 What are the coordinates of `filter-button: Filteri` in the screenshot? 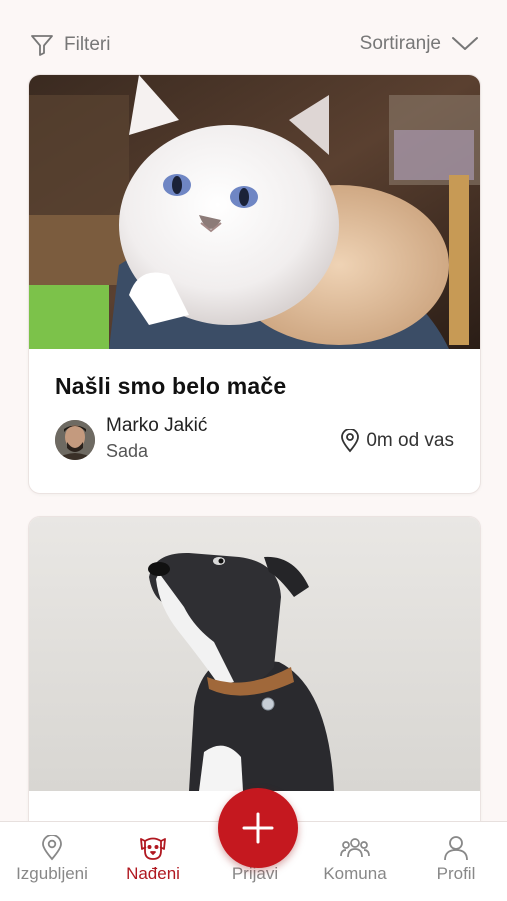 It's located at (70, 45).